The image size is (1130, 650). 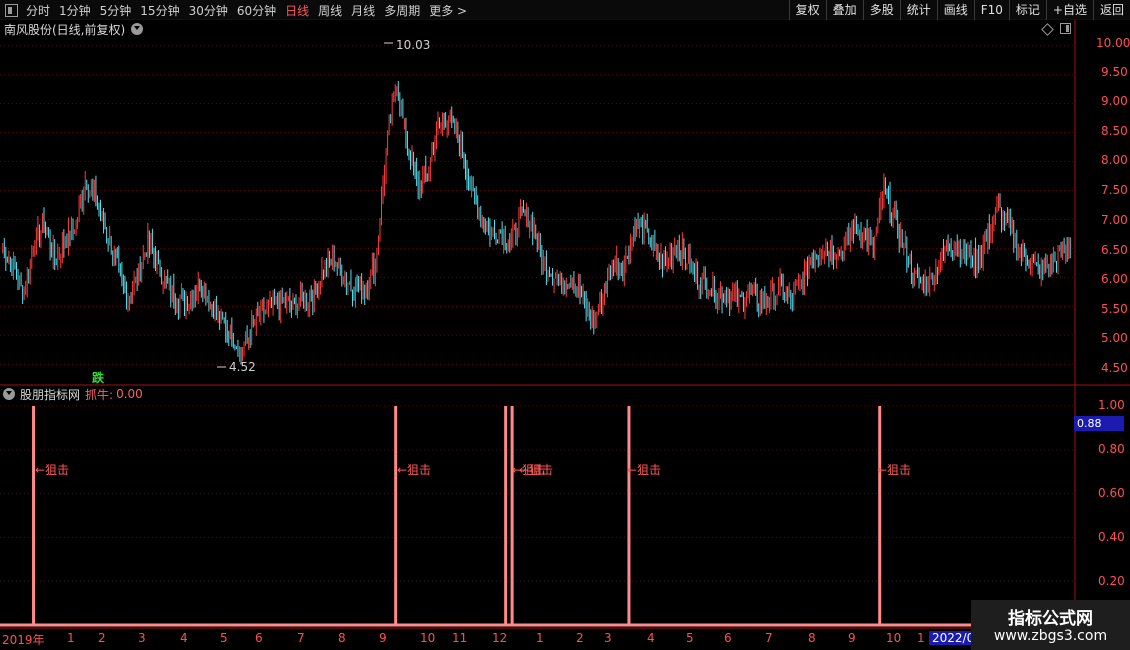 I want to click on date-tick: 2019年, so click(x=23, y=640).